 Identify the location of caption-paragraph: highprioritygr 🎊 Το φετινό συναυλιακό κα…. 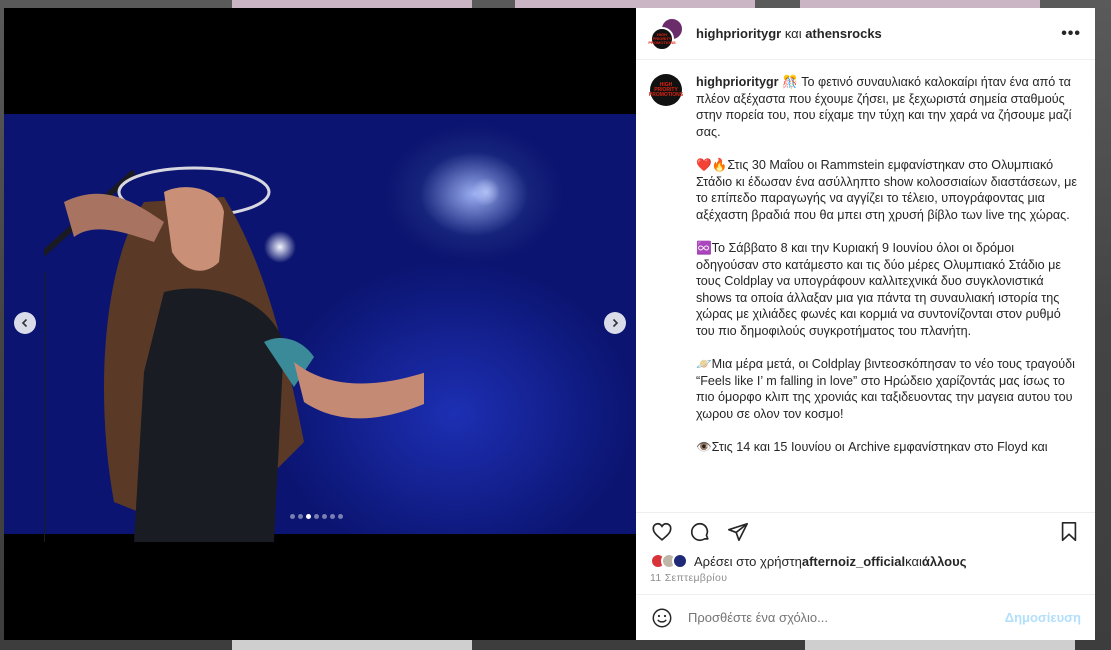
(887, 107).